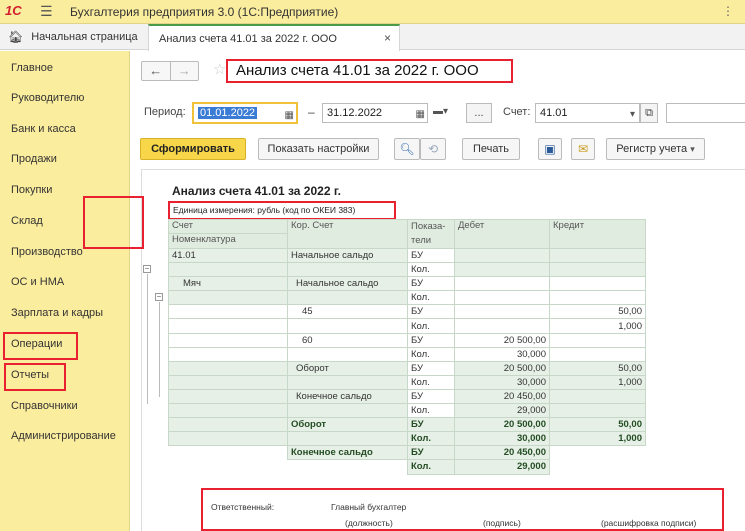 This screenshot has width=745, height=531. Describe the element at coordinates (502, 467) in the screenshot. I see `row-debit: 29,000` at that location.